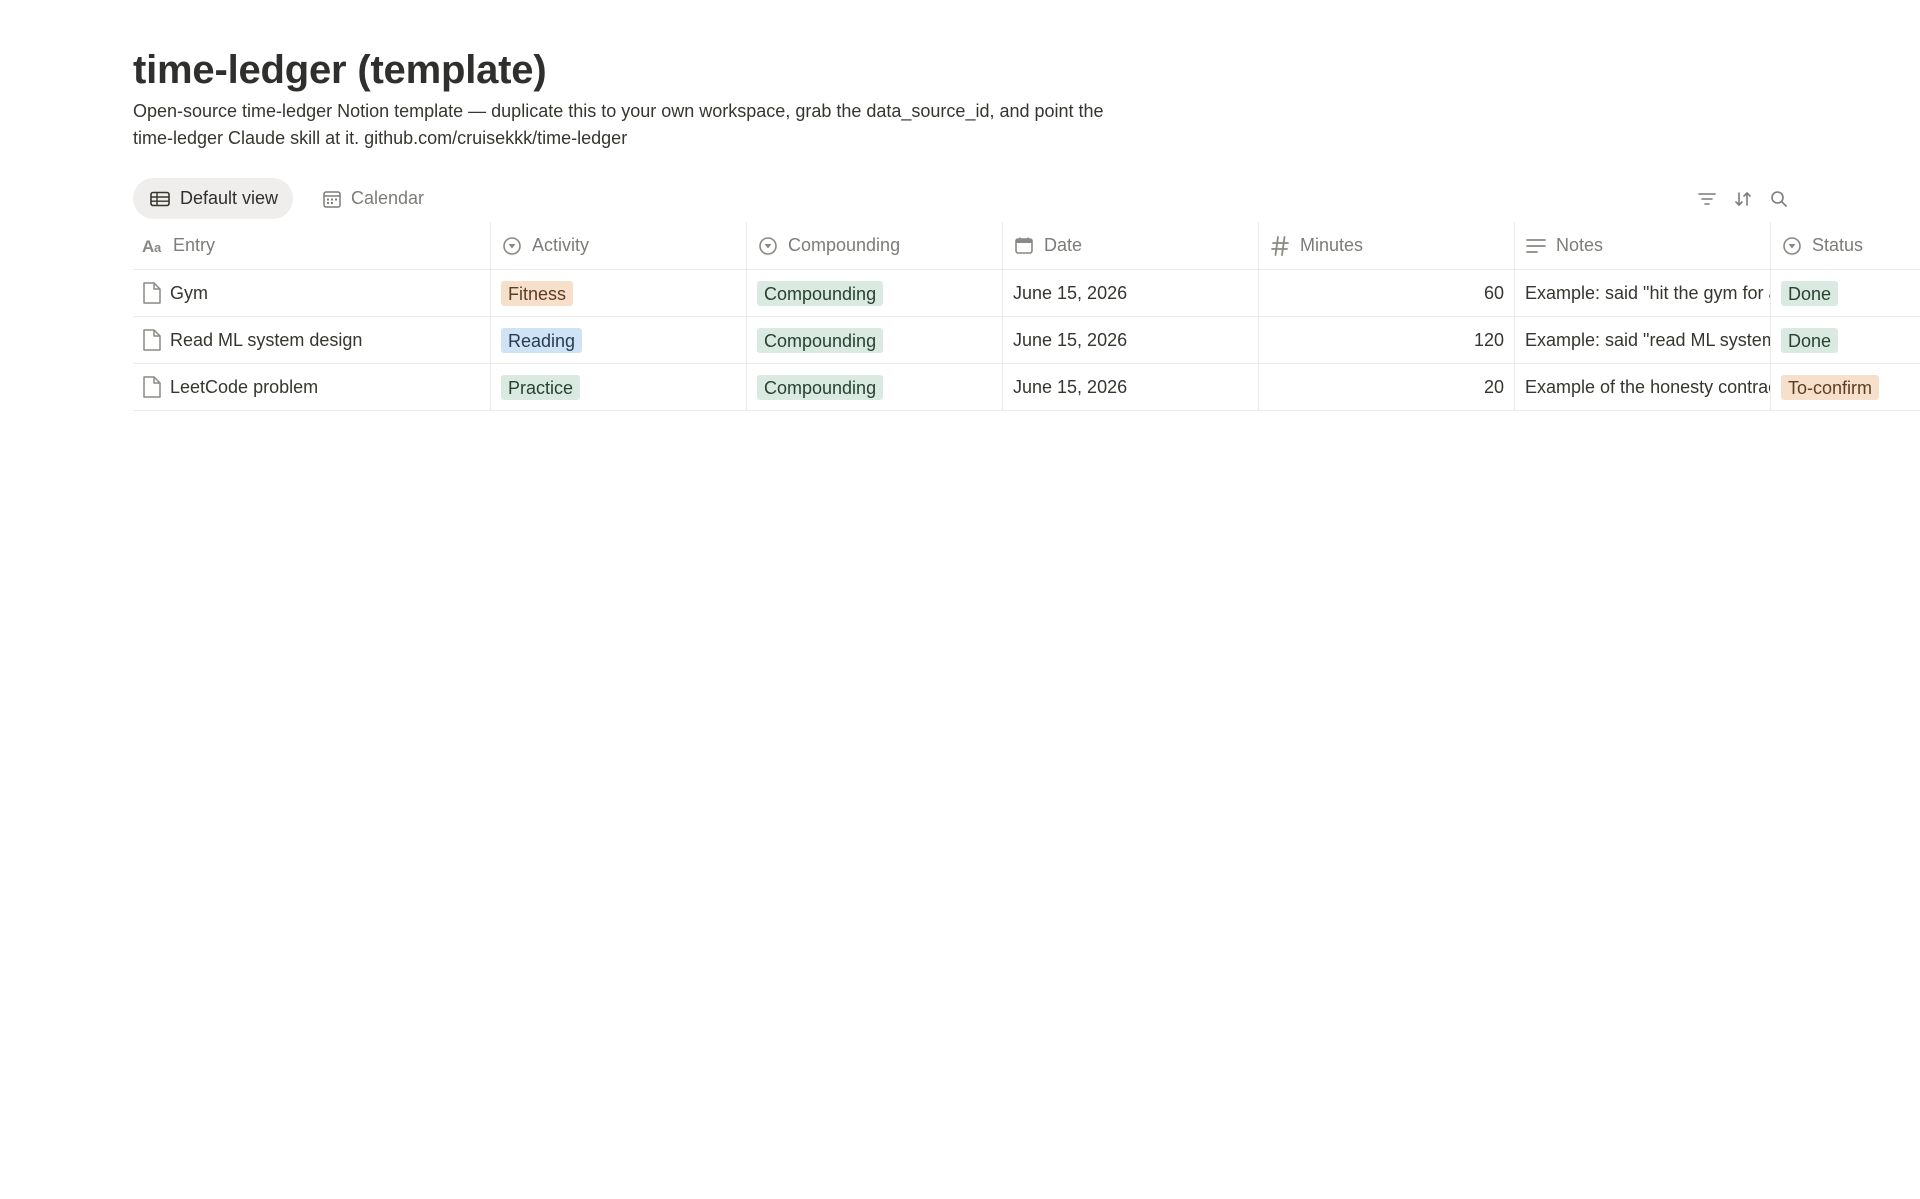 Image resolution: width=1920 pixels, height=1199 pixels. Describe the element at coordinates (189, 292) in the screenshot. I see `entry-title: Gym` at that location.